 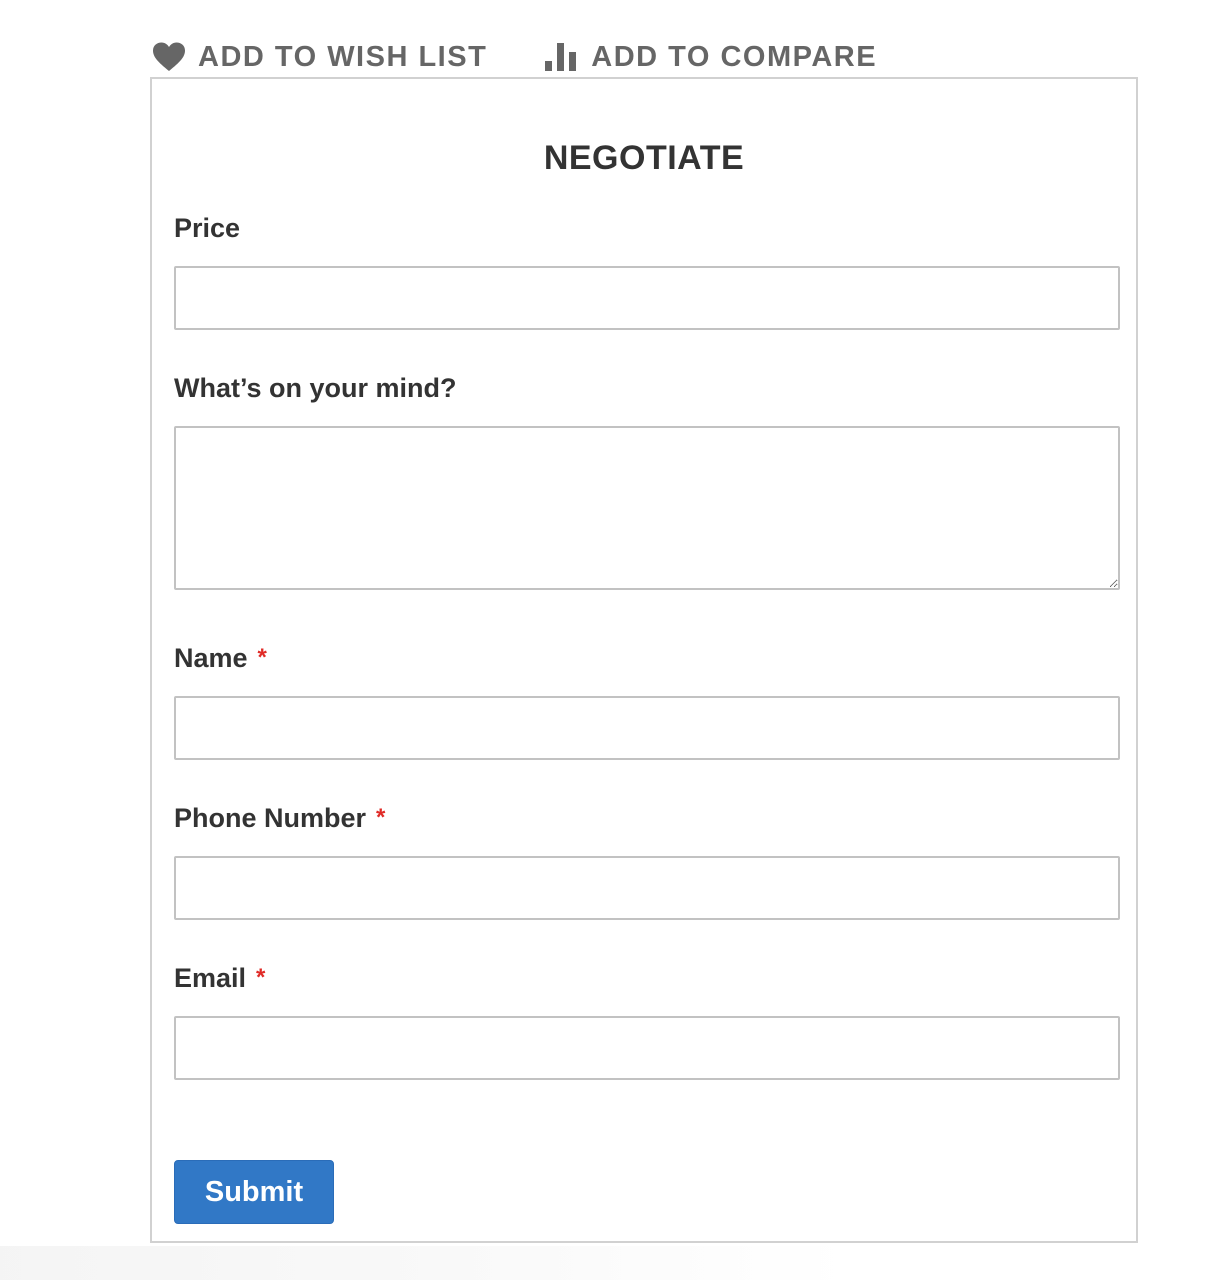 I want to click on name-label: Name *, so click(x=220, y=658).